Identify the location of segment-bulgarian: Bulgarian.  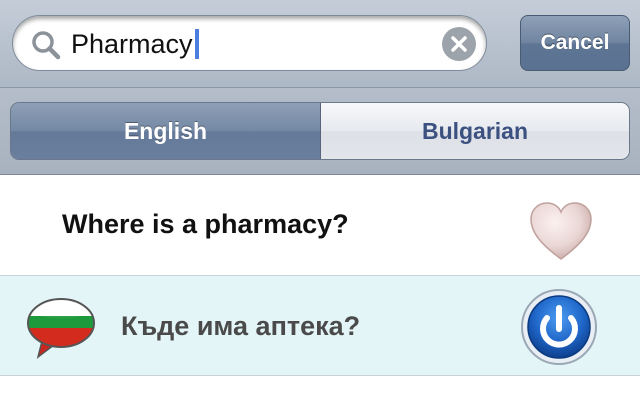
(475, 131).